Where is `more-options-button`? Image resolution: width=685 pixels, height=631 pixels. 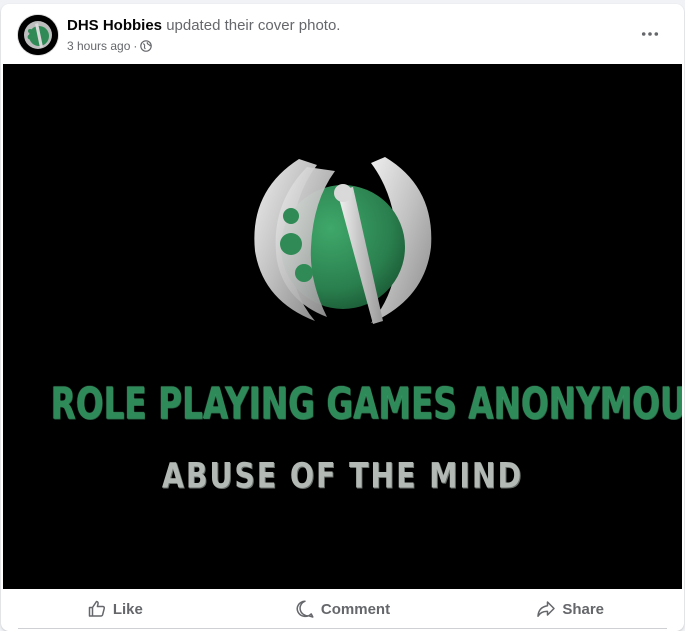 more-options-button is located at coordinates (650, 34).